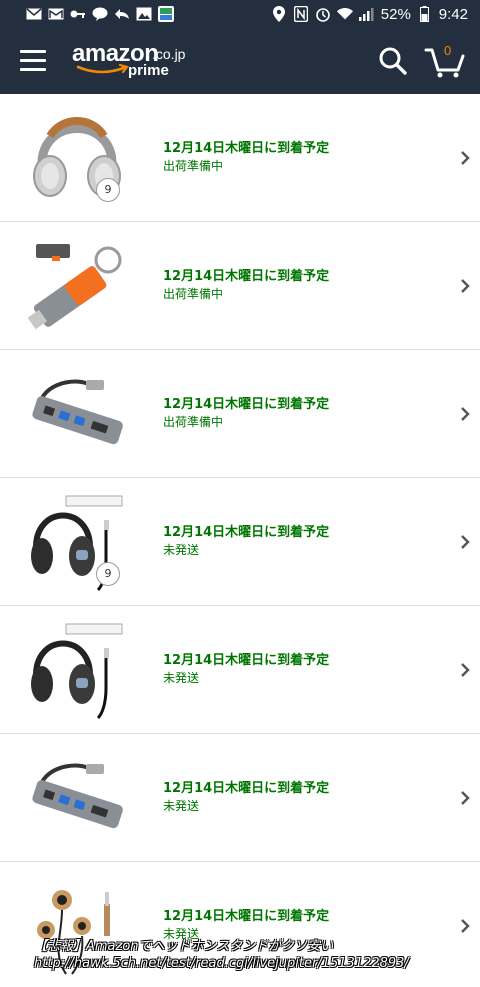 This screenshot has height=987, width=480. I want to click on order-row: 9 12月14日木曜日に到着予定 未発送, so click(240, 542).